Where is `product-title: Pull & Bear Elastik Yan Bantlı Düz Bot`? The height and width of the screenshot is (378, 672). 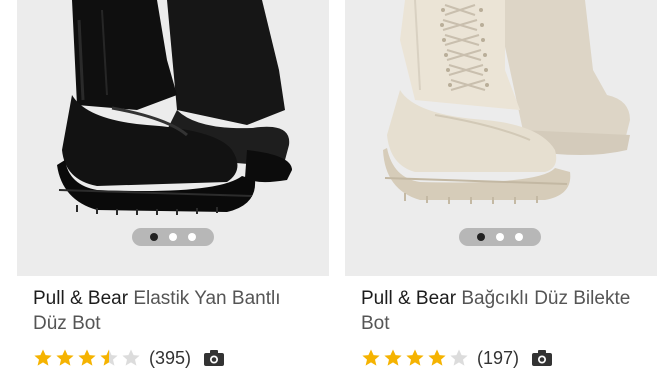
product-title: Pull & Bear Elastik Yan Bantlı Düz Bot is located at coordinates (174, 311).